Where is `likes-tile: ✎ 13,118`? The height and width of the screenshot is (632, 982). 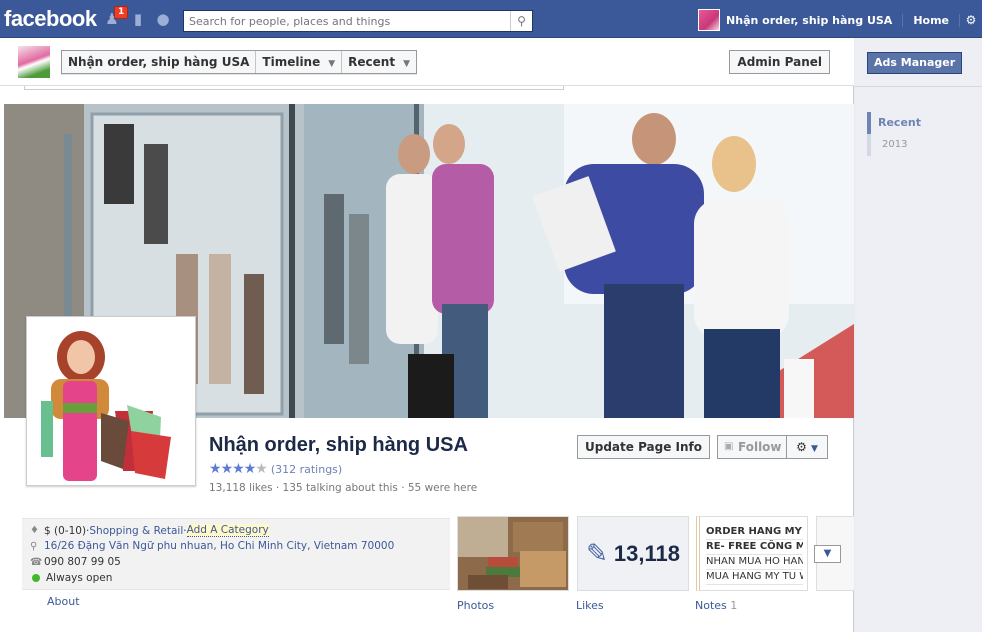
likes-tile: ✎ 13,118 is located at coordinates (633, 553).